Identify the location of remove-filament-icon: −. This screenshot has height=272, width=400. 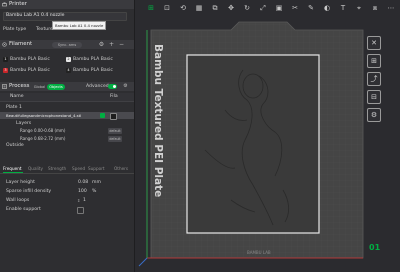
(121, 44).